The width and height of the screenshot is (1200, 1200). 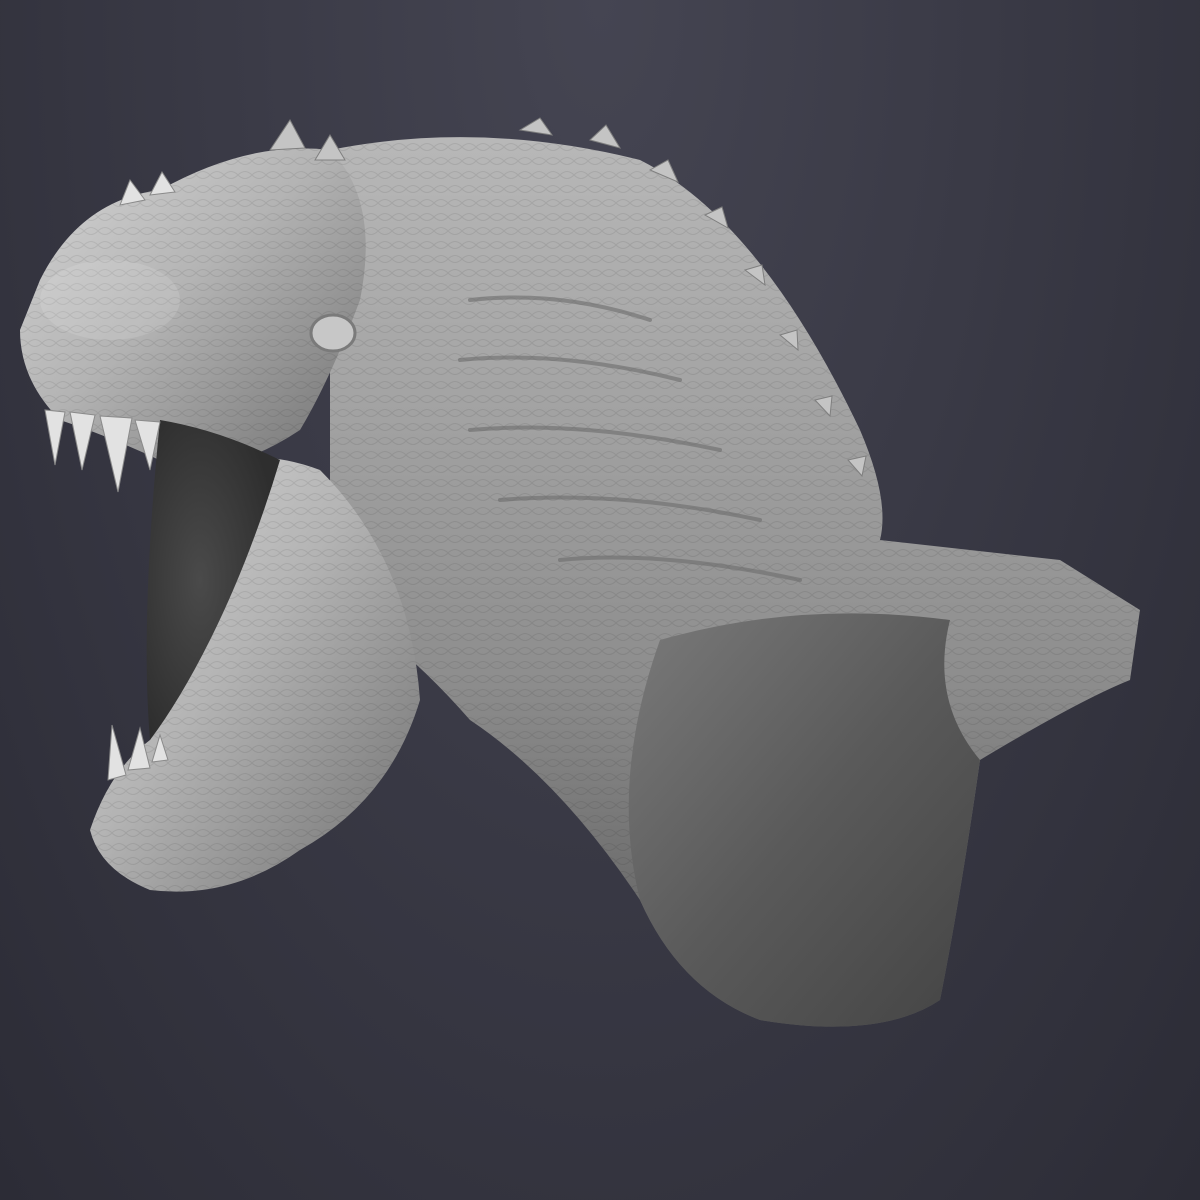 I want to click on snout-highlight, so click(x=110, y=300).